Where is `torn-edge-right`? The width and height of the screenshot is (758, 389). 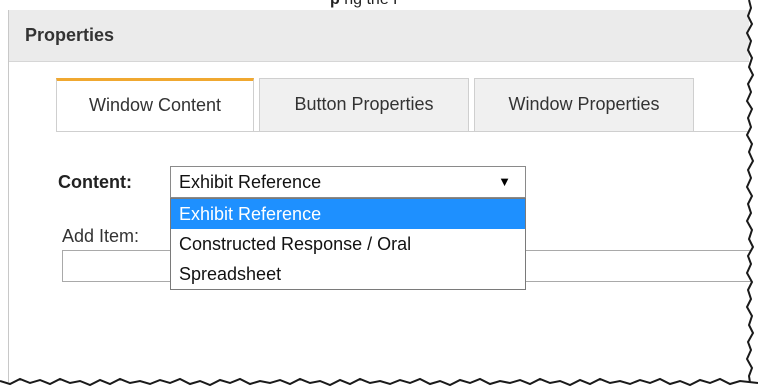
torn-edge-right is located at coordinates (751, 194).